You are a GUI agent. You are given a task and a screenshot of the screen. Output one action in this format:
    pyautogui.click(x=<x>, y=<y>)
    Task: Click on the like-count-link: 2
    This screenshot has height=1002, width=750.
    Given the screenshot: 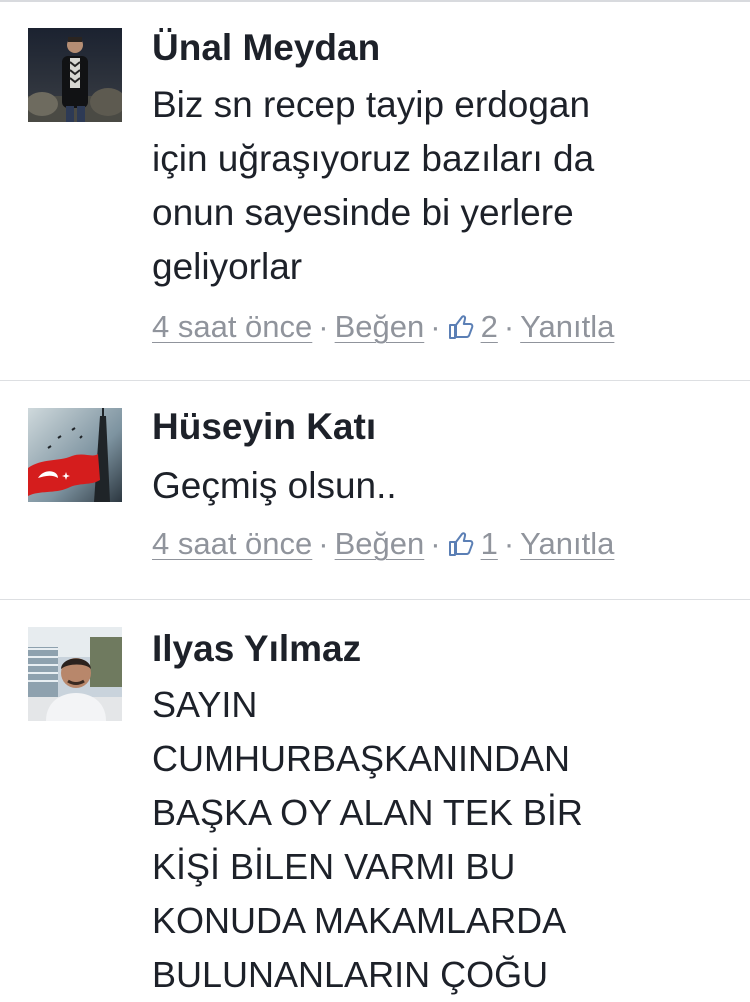 What is the action you would take?
    pyautogui.click(x=489, y=326)
    